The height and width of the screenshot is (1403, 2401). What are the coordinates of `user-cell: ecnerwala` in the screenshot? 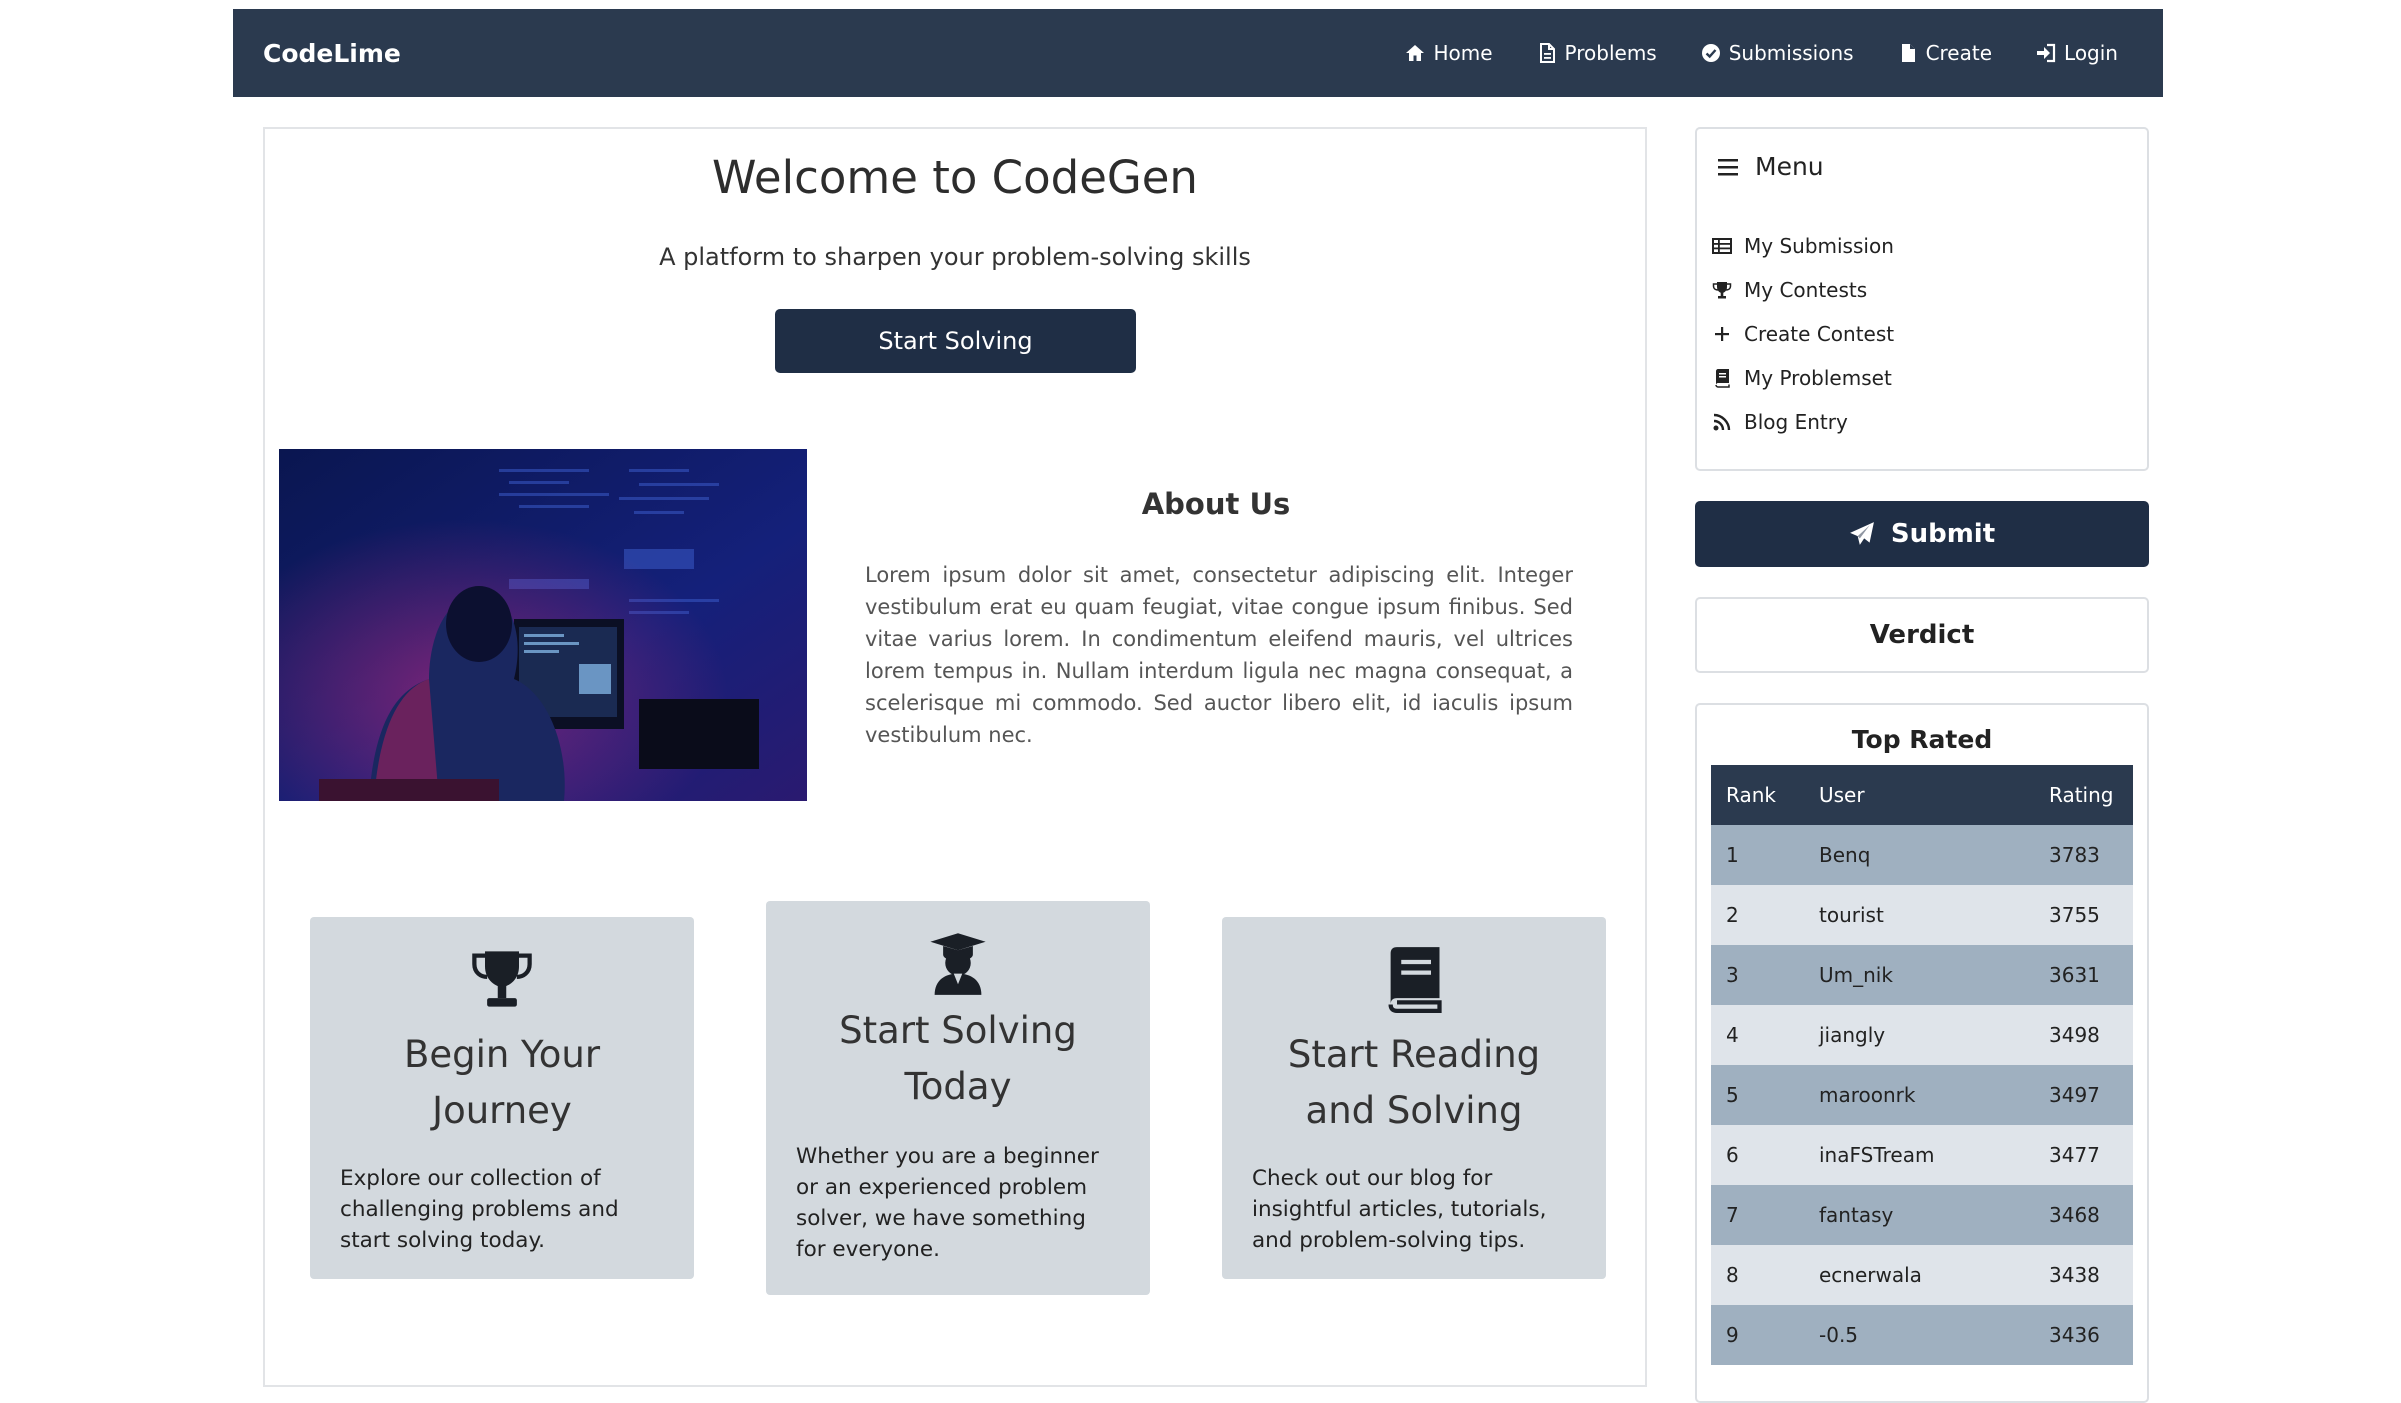 It's located at (1919, 1275).